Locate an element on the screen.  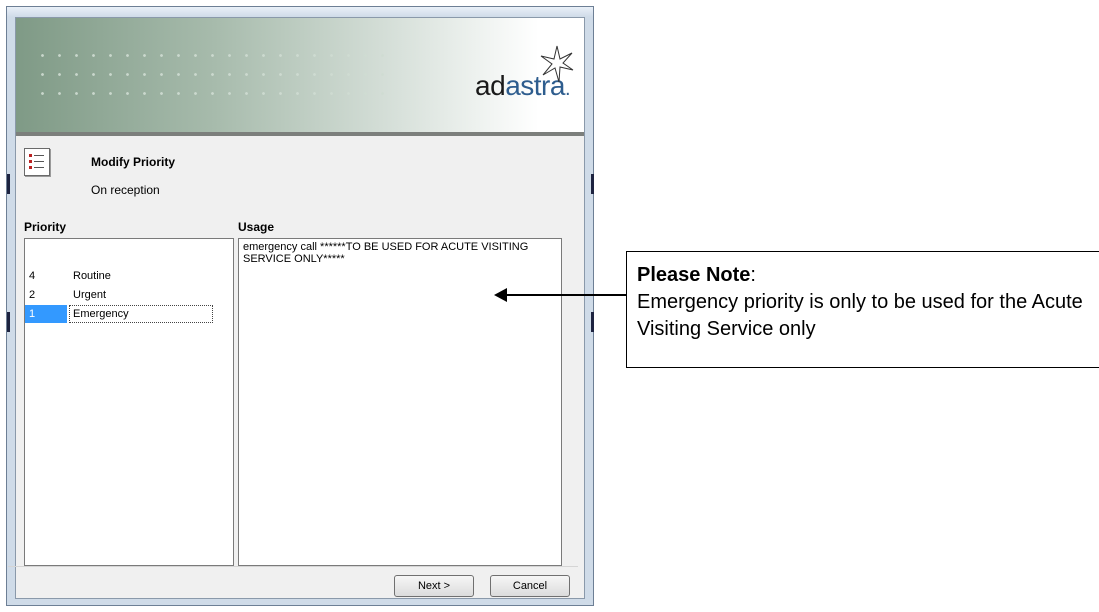
callout-heading-line: Please Note: is located at coordinates (863, 275).